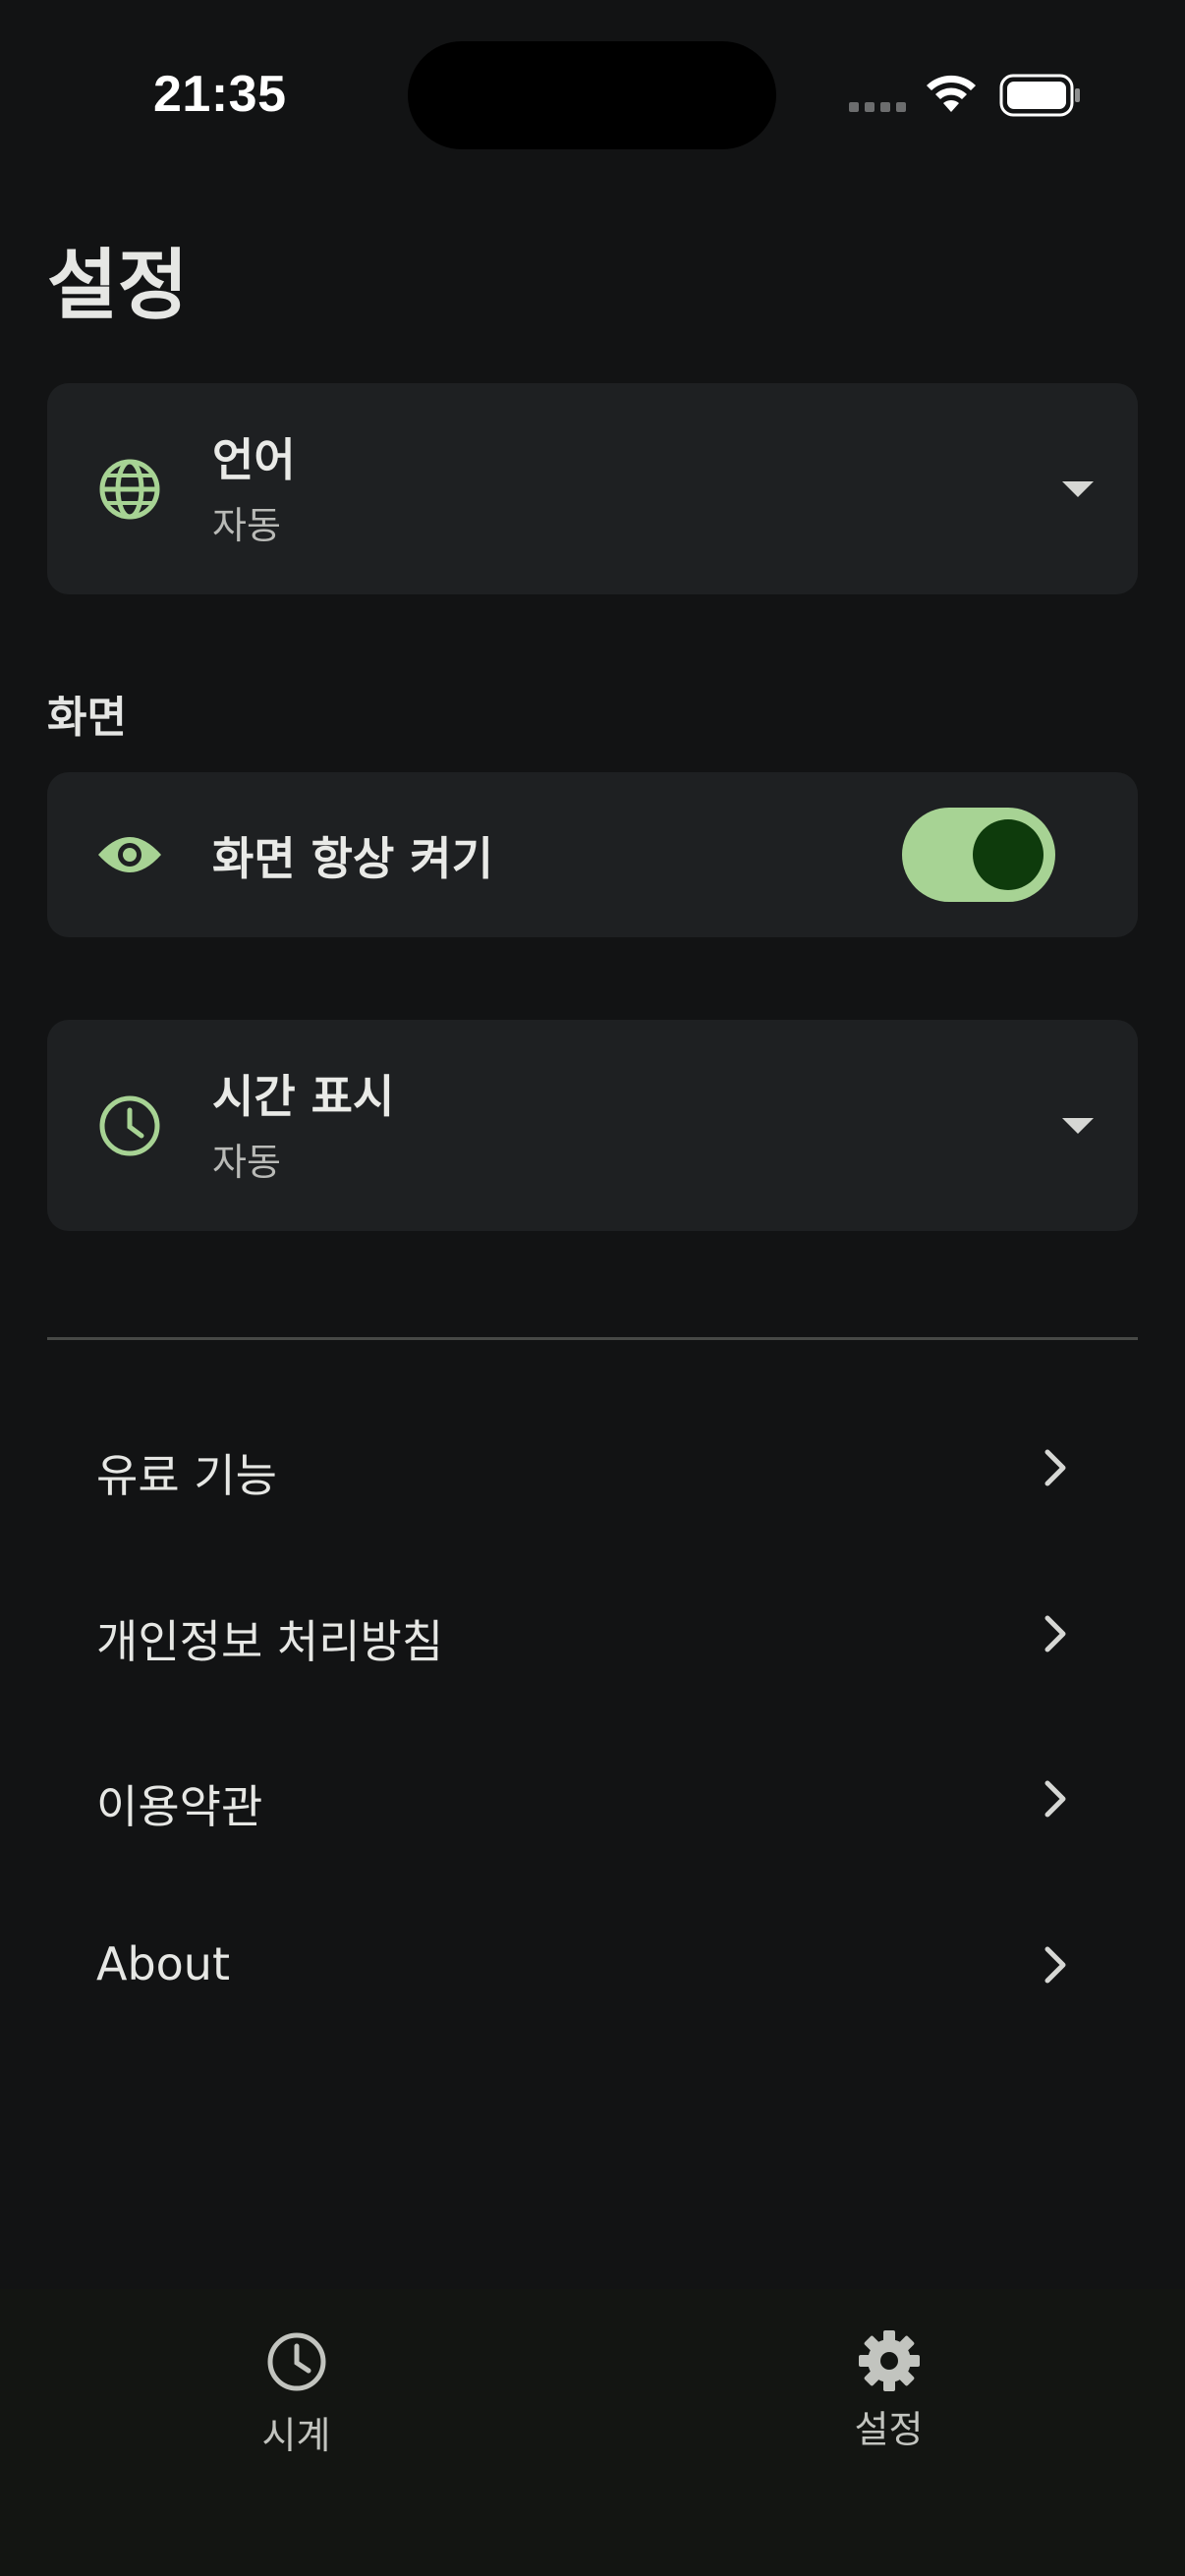 This screenshot has width=1185, height=2576. I want to click on link-premium-features: 유료 기능, so click(592, 1466).